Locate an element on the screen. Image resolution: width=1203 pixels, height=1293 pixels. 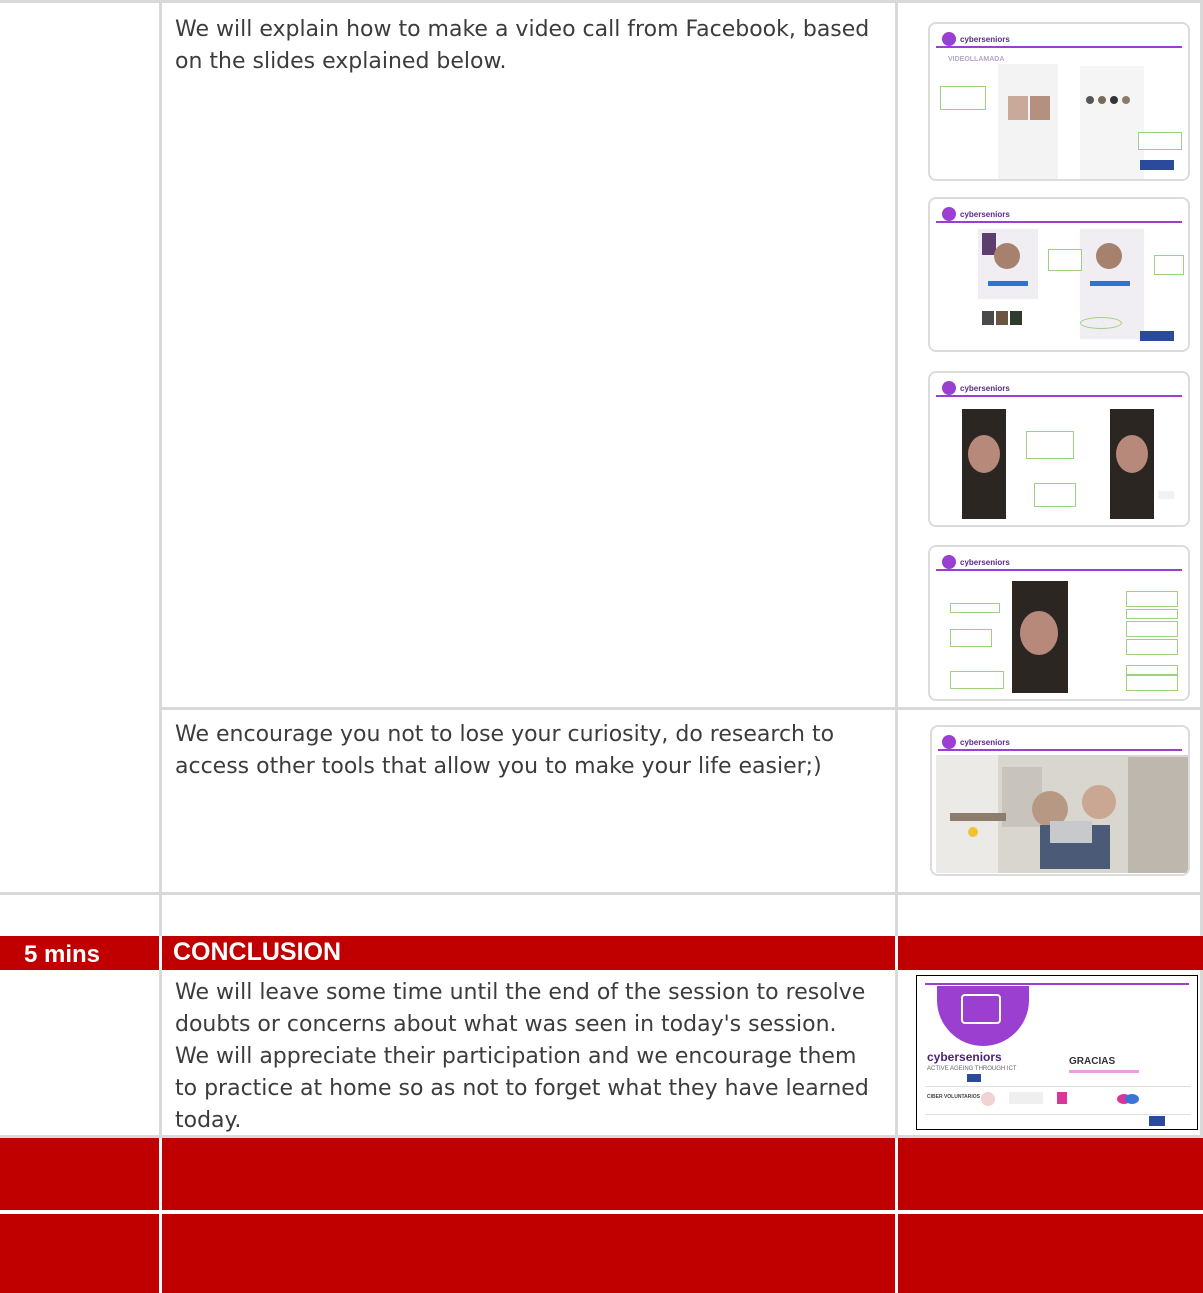
time-label: 5 mins is located at coordinates (62, 954).